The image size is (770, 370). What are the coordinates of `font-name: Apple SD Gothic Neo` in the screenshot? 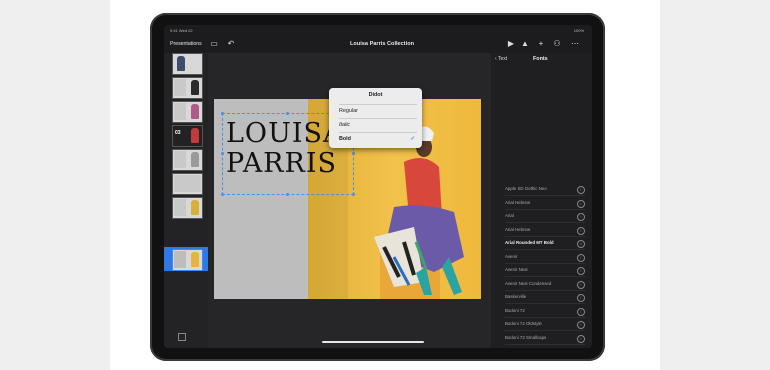 It's located at (526, 188).